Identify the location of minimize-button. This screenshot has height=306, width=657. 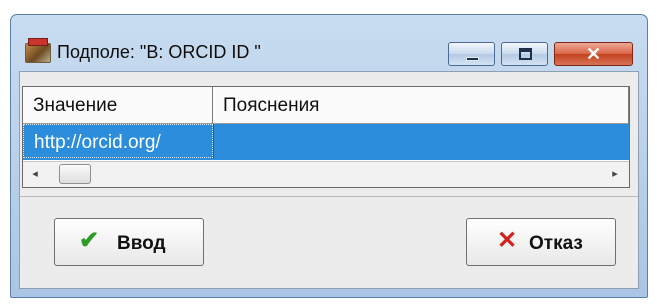
(471, 54).